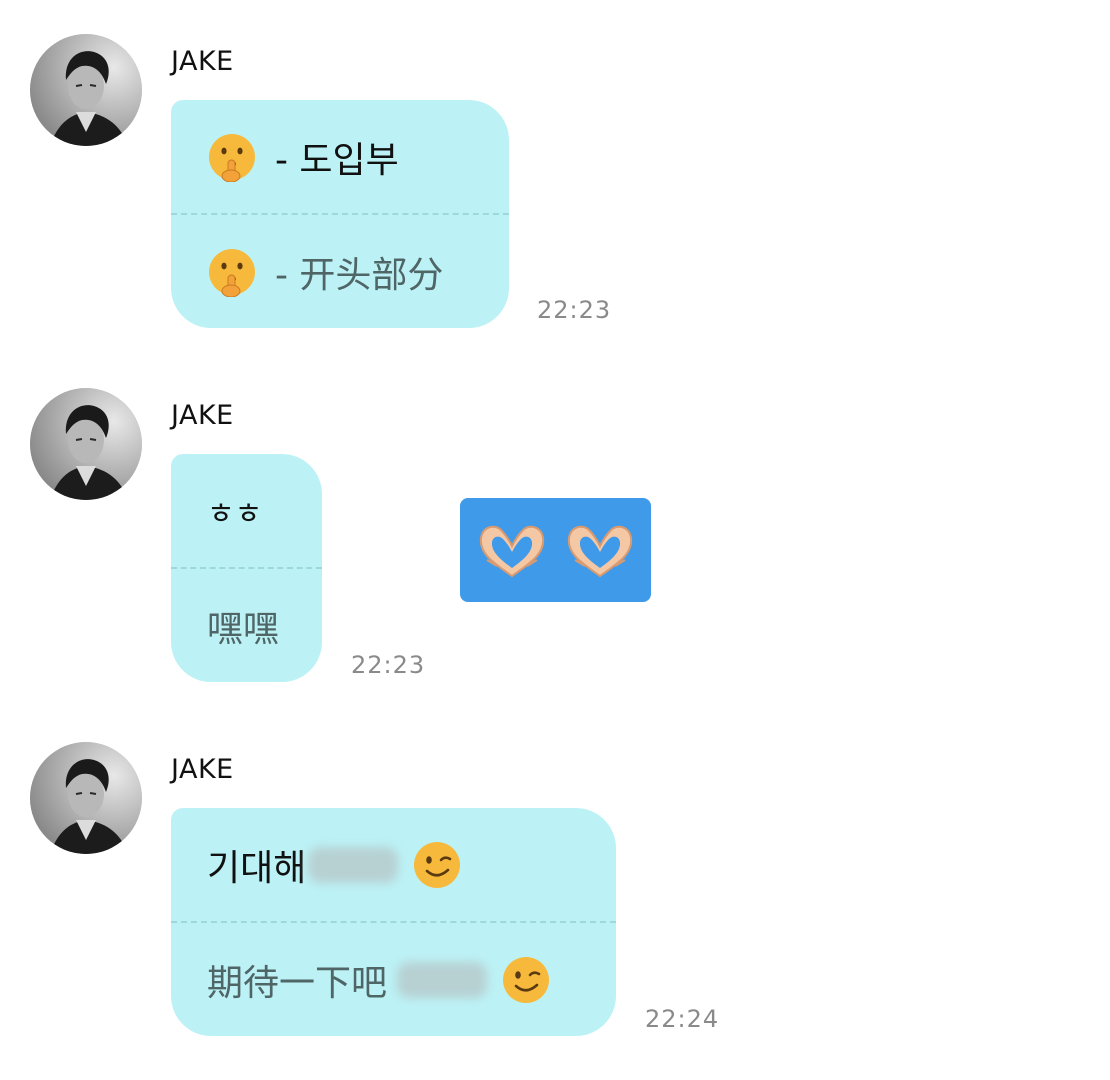 This screenshot has width=1110, height=1080. I want to click on message-bubble: ㅎㅎ 嘿嘿, so click(246, 568).